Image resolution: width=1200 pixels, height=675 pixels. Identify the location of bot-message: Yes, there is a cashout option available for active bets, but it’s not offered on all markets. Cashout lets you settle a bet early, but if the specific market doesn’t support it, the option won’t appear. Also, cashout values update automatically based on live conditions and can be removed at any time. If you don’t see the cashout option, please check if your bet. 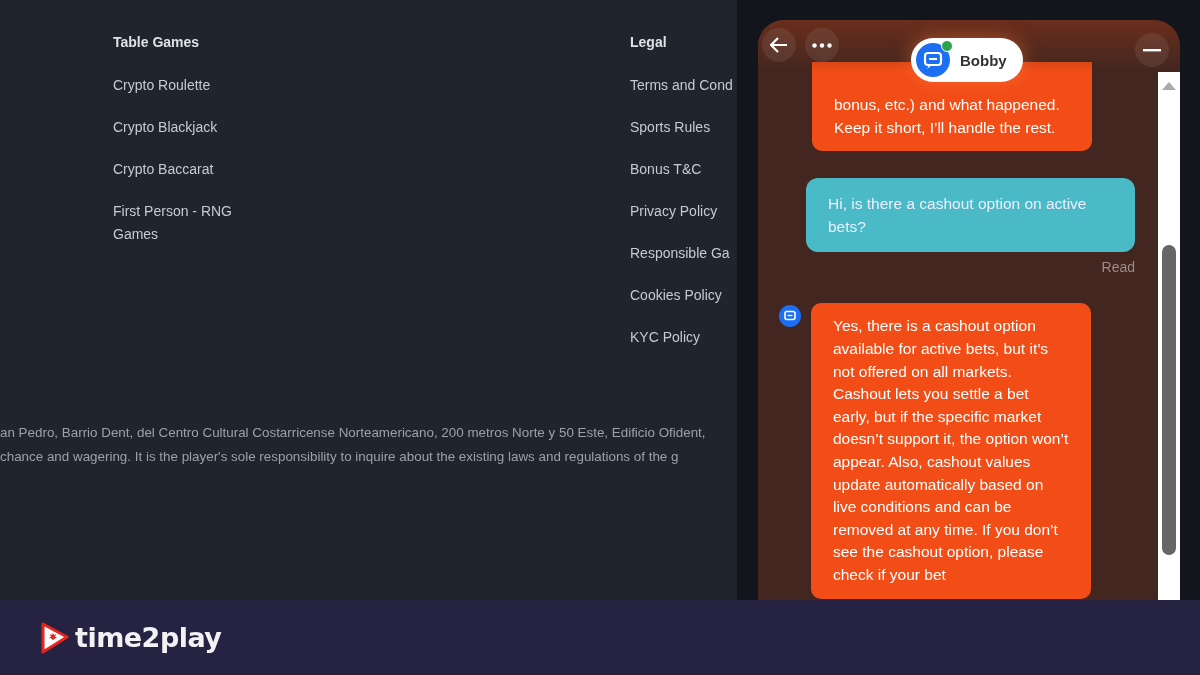
(951, 451).